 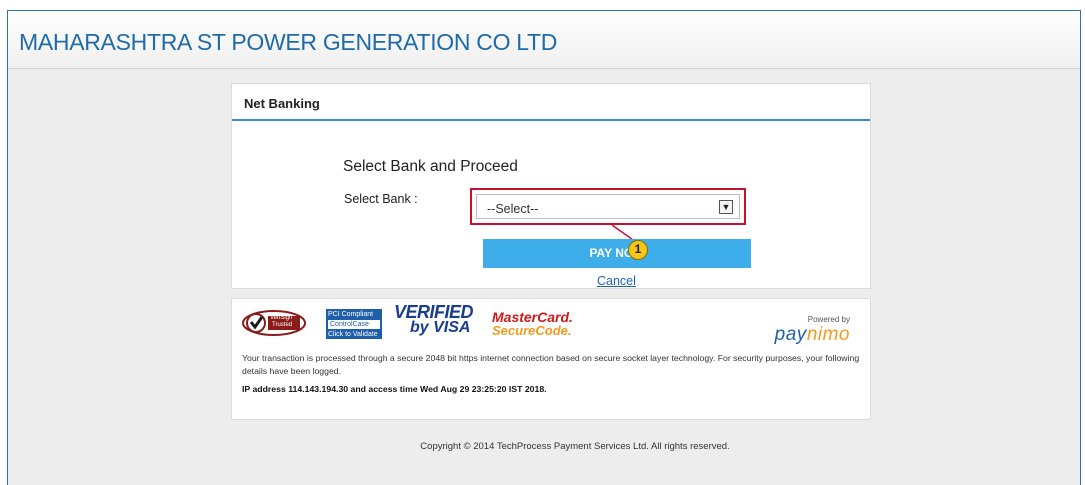 I want to click on visa-text-1: VERIFIED, so click(x=434, y=312).